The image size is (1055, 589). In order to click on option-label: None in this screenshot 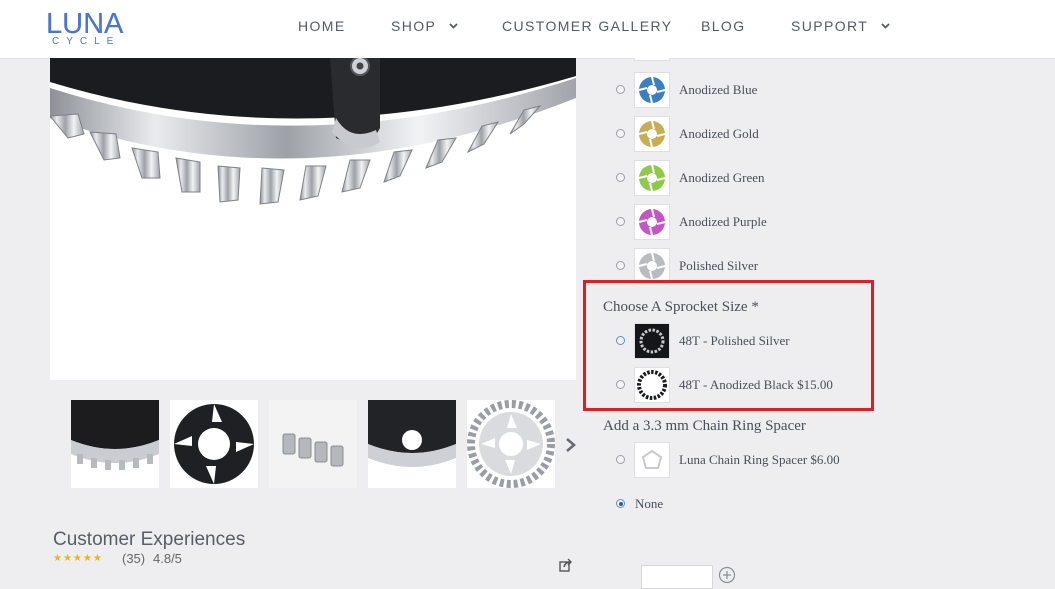, I will do `click(649, 504)`.